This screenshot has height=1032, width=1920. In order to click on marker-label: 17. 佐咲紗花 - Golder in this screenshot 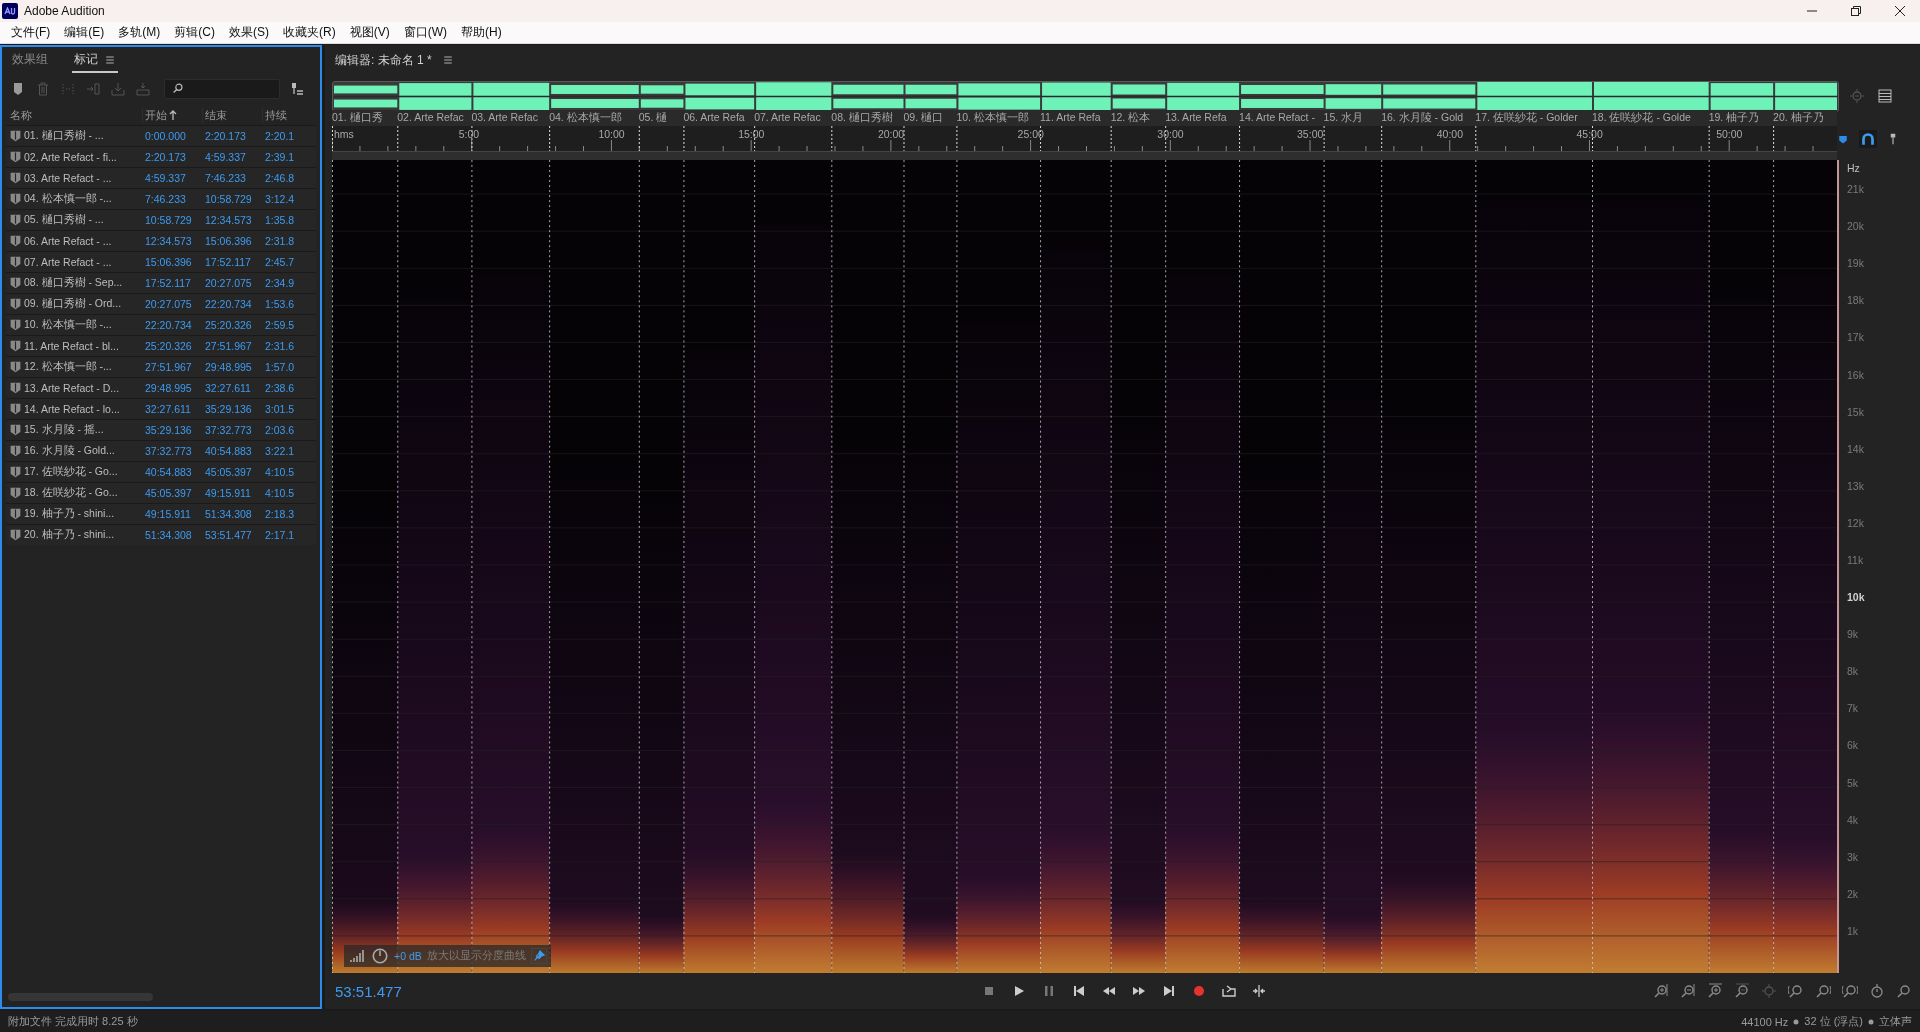, I will do `click(1526, 118)`.